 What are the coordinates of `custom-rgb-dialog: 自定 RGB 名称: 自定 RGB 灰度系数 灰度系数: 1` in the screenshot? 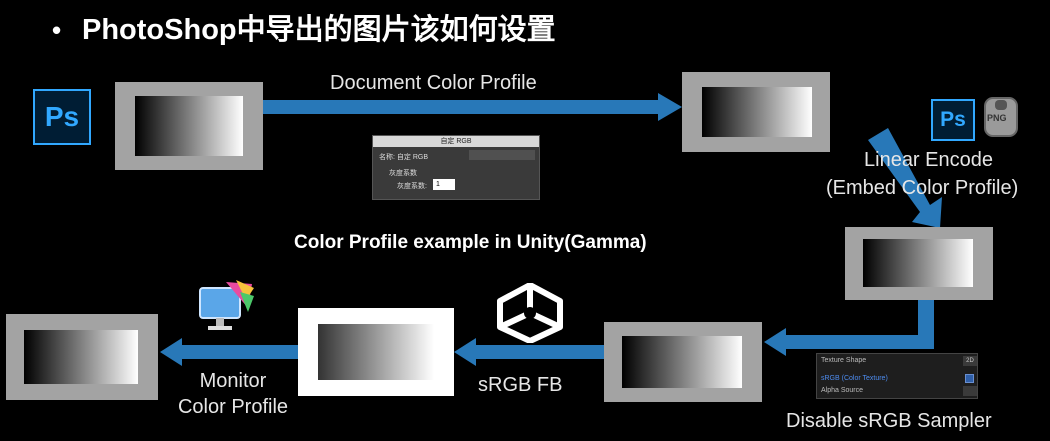 It's located at (456, 167).